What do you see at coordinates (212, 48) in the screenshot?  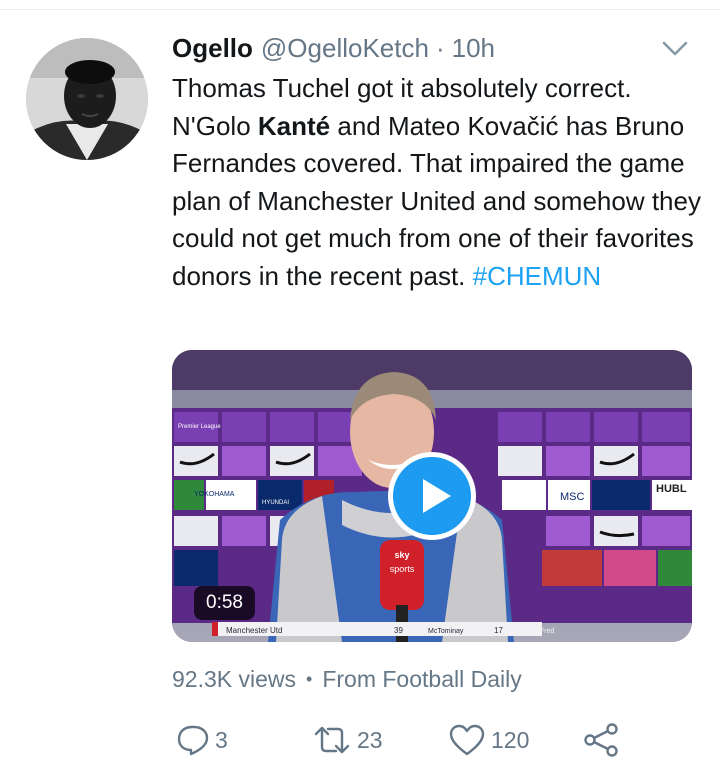 I see `display-name: Ogello` at bounding box center [212, 48].